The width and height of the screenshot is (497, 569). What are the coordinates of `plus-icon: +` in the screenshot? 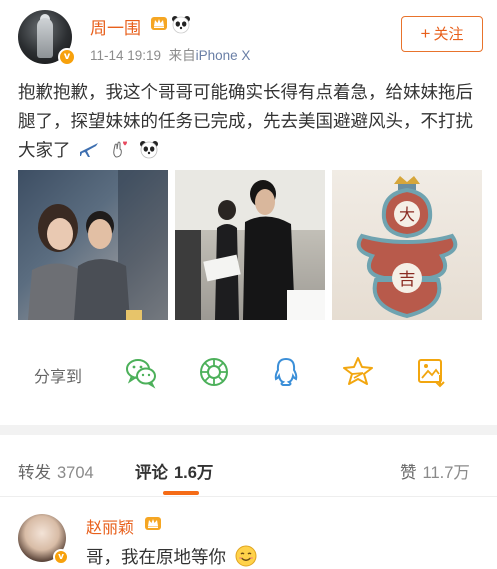 It's located at (425, 33).